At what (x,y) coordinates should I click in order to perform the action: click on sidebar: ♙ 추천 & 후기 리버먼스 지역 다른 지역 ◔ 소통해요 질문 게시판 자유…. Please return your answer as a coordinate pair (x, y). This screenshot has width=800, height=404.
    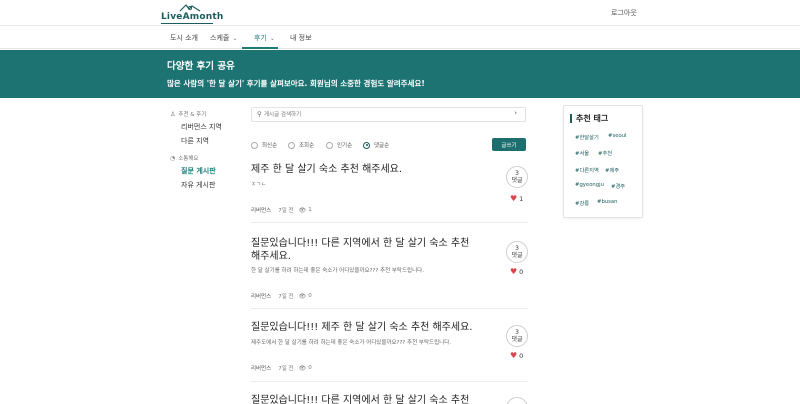
    Looking at the image, I should click on (210, 150).